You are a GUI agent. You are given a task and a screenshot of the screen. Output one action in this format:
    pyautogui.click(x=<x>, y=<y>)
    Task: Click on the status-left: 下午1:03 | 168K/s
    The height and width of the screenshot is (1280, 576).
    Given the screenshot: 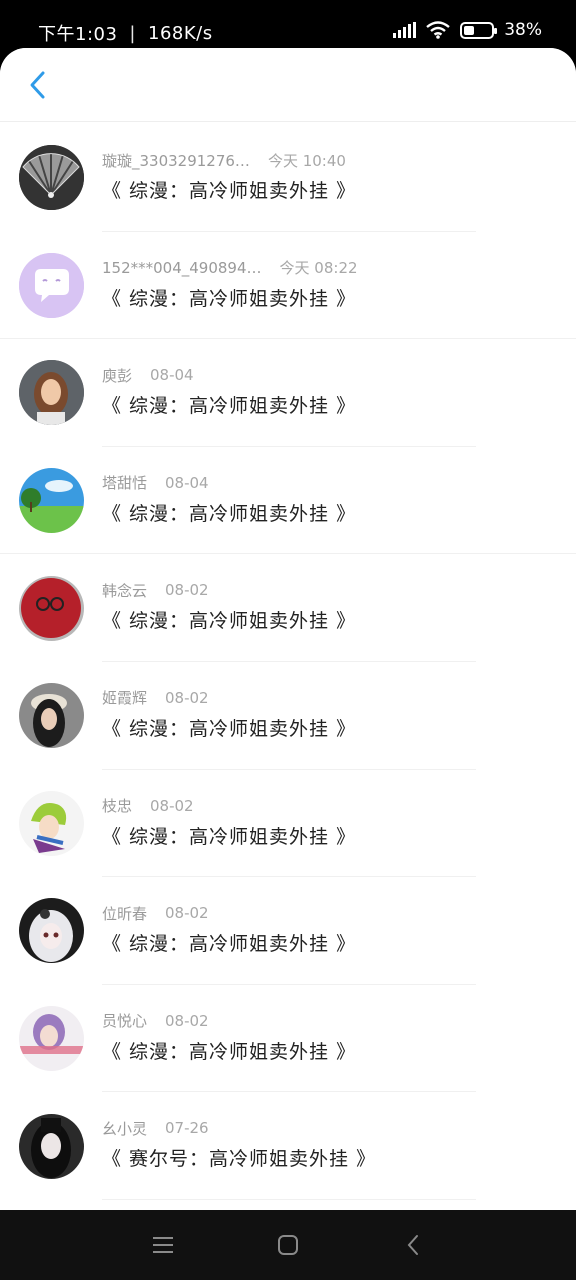 What is the action you would take?
    pyautogui.click(x=125, y=33)
    